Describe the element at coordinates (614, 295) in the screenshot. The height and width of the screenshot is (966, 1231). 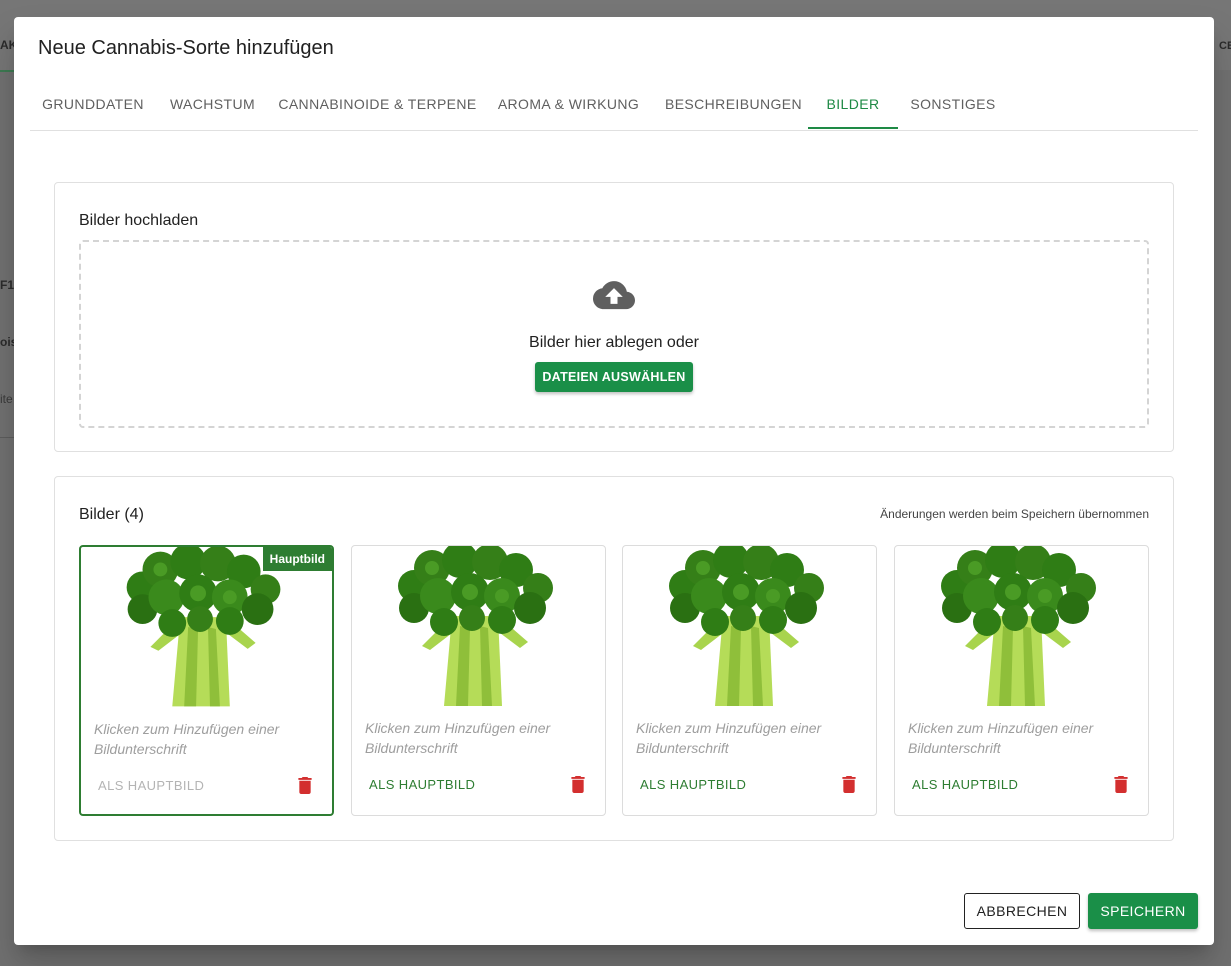
I see `cloud-upload-icon` at that location.